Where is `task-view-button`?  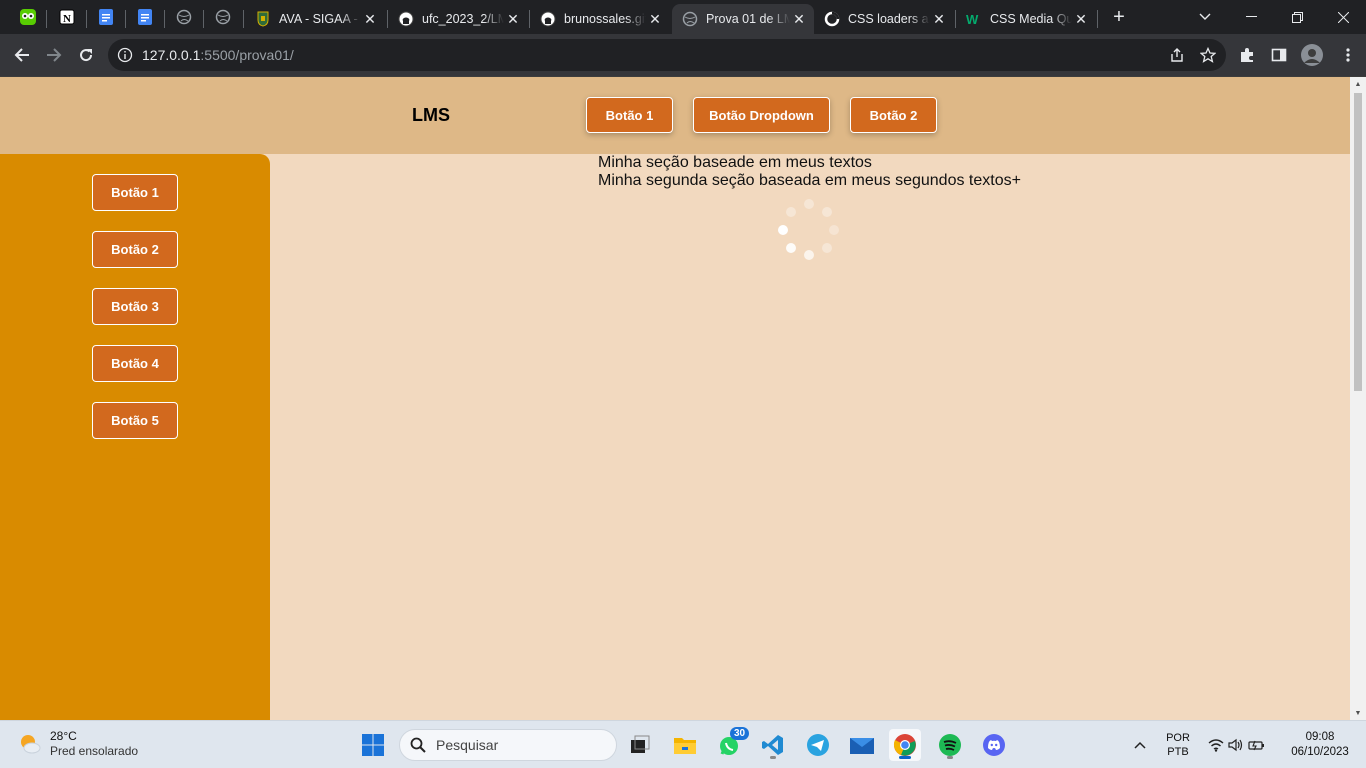 task-view-button is located at coordinates (640, 745).